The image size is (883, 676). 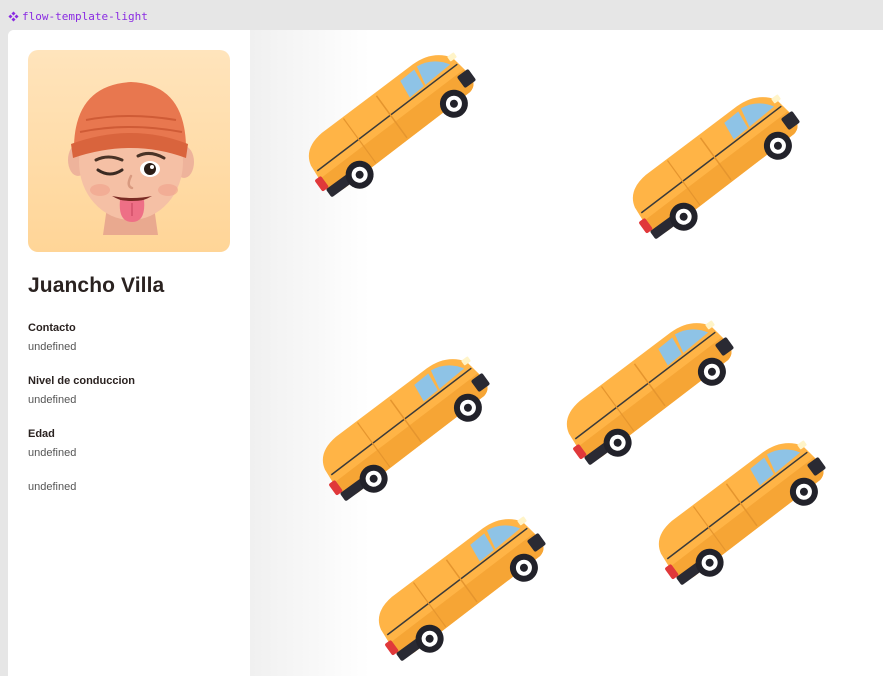 I want to click on contact-label: Contacto, so click(x=52, y=328).